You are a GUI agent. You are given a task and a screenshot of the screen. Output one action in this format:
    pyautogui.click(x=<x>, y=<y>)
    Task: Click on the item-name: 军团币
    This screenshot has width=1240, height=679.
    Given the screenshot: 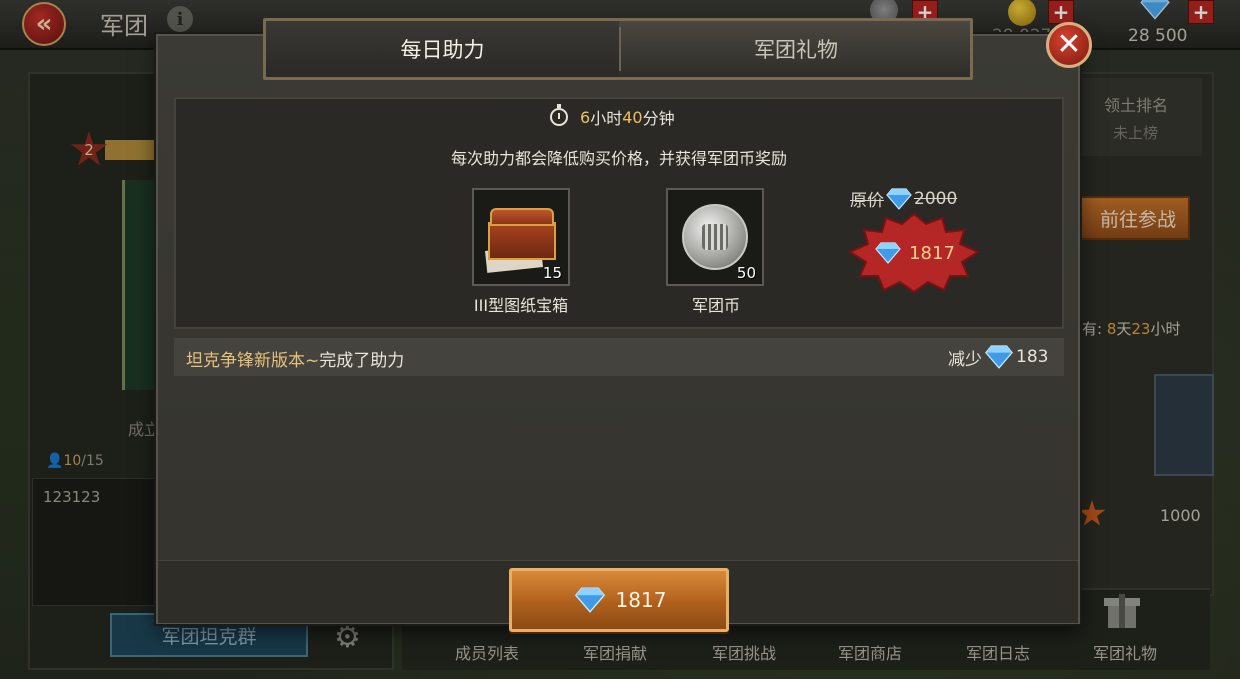 What is the action you would take?
    pyautogui.click(x=715, y=305)
    